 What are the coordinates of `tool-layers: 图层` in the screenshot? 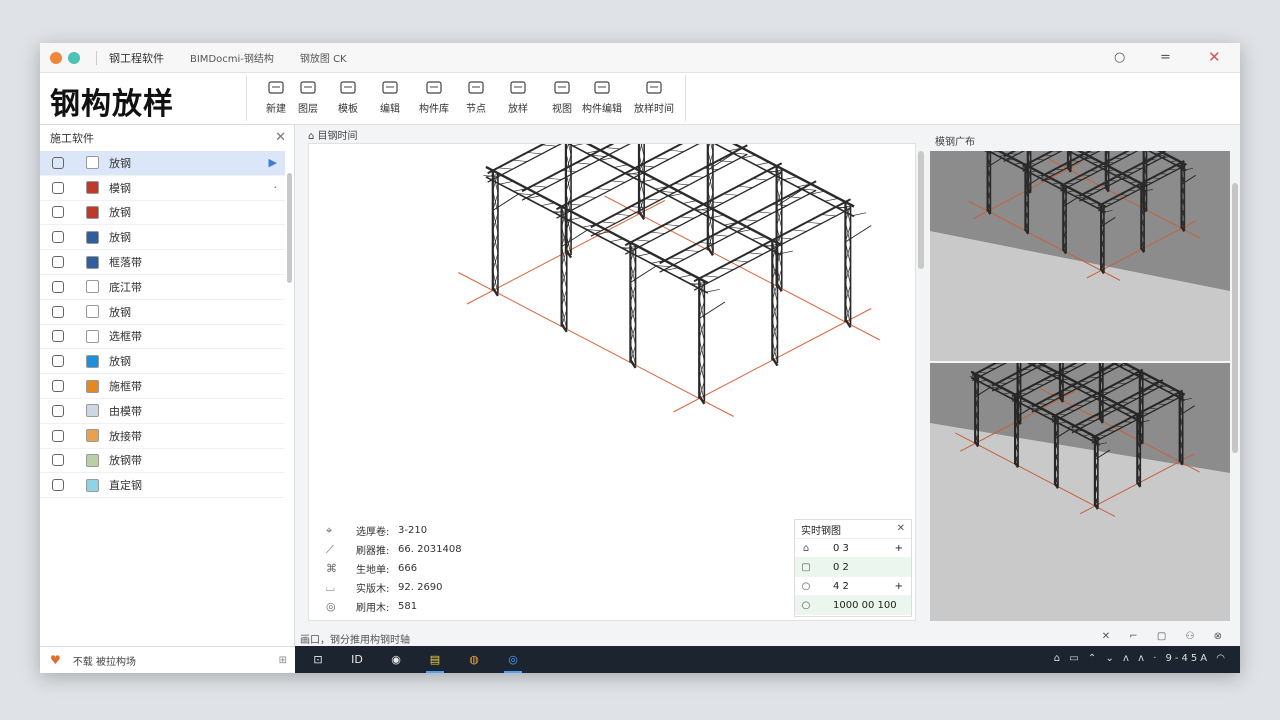 It's located at (308, 97).